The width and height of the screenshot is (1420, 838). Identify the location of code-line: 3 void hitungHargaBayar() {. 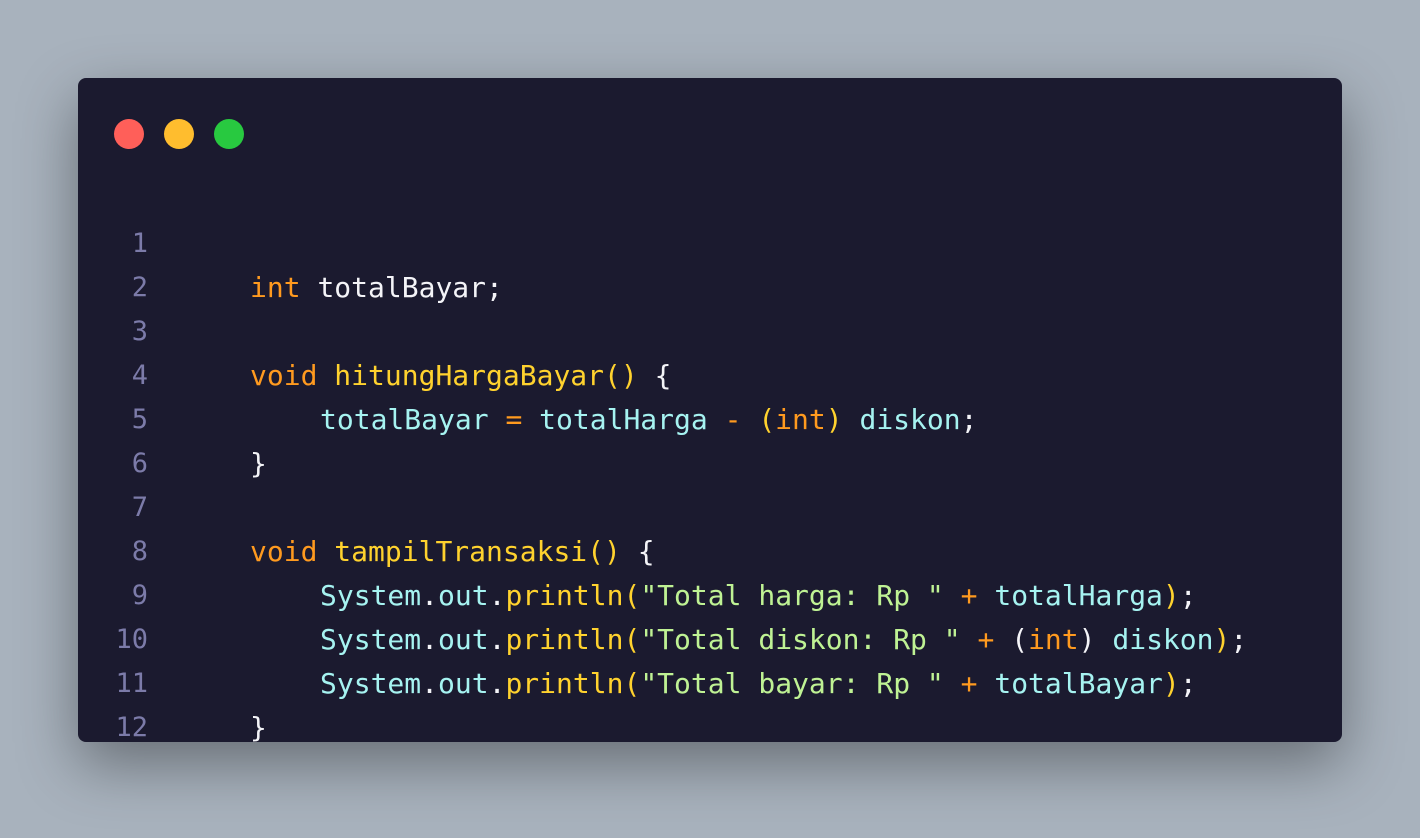
(710, 329).